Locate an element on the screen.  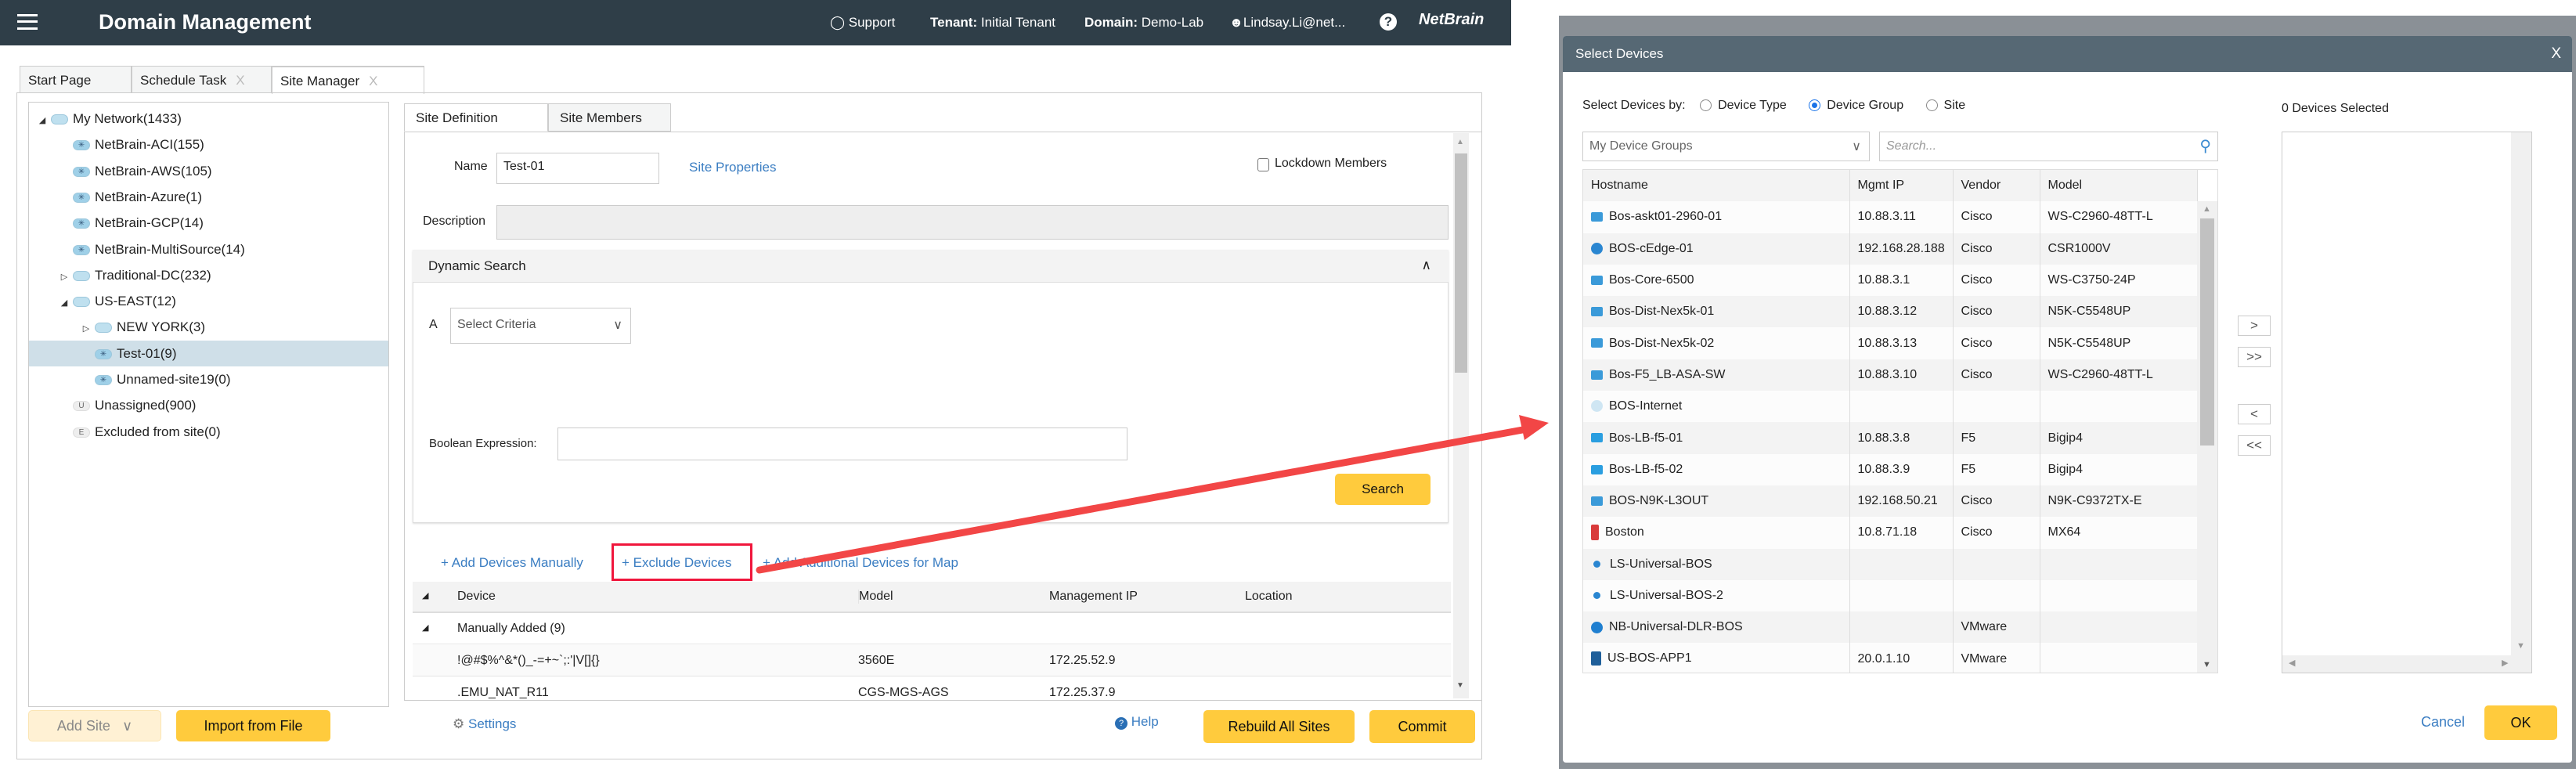
cell-text: 192.168.28.188 is located at coordinates (1901, 248).